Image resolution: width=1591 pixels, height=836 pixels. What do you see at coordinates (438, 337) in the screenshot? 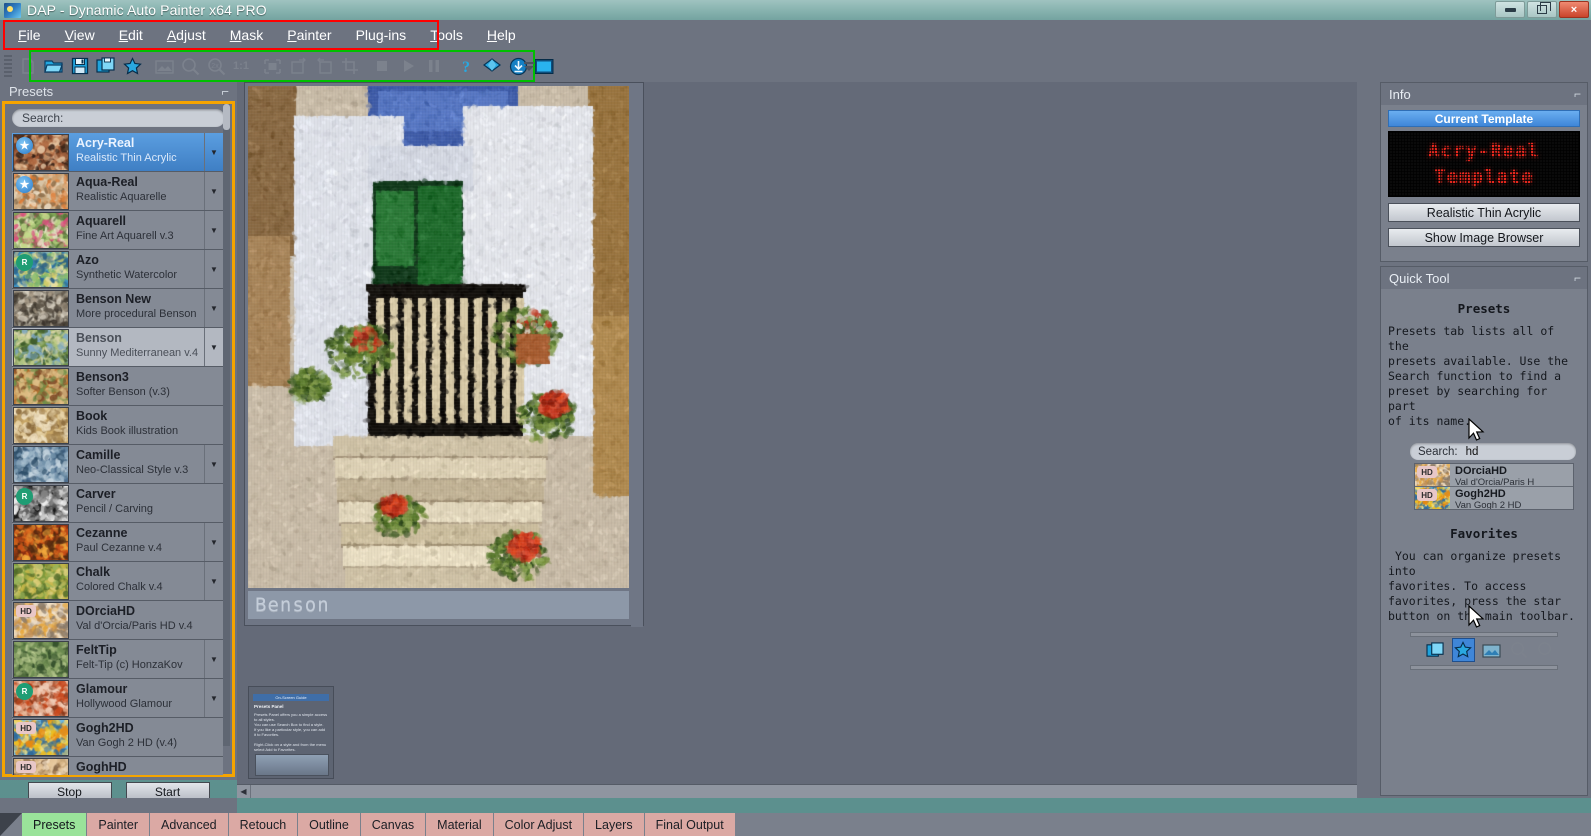
I see `painting-canvas` at bounding box center [438, 337].